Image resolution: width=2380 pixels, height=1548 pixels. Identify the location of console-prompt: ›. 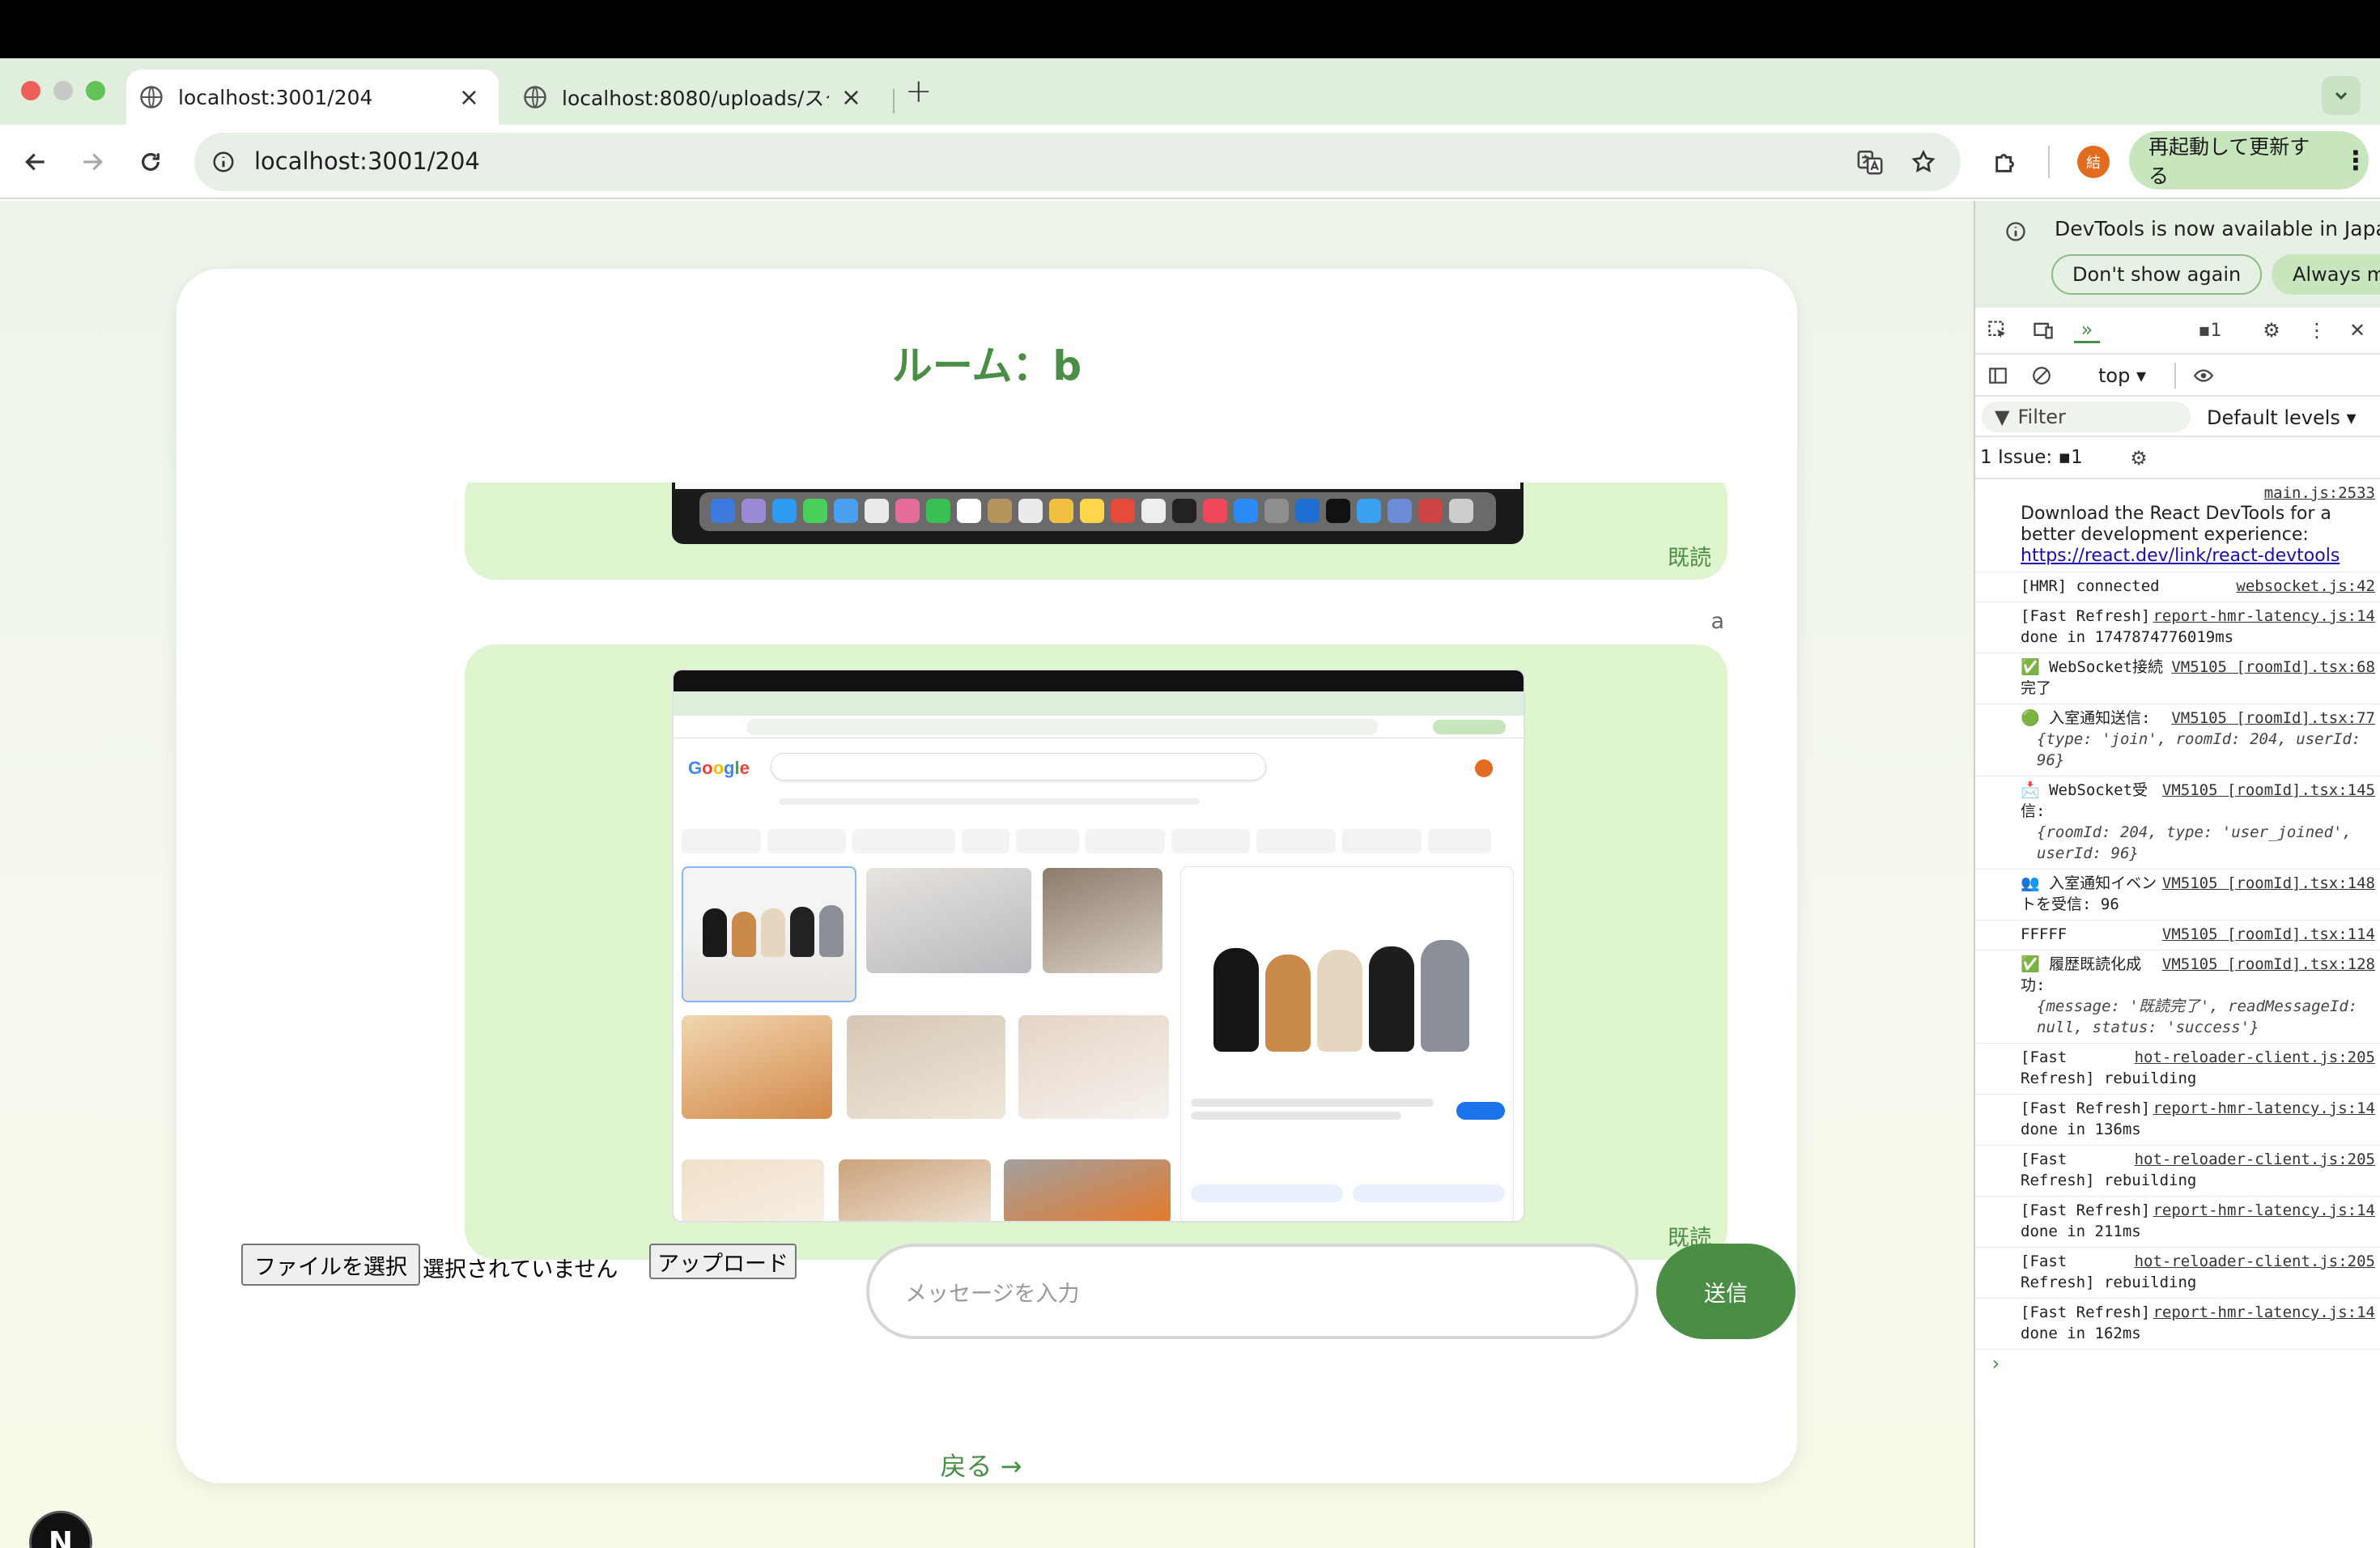
(2177, 1365).